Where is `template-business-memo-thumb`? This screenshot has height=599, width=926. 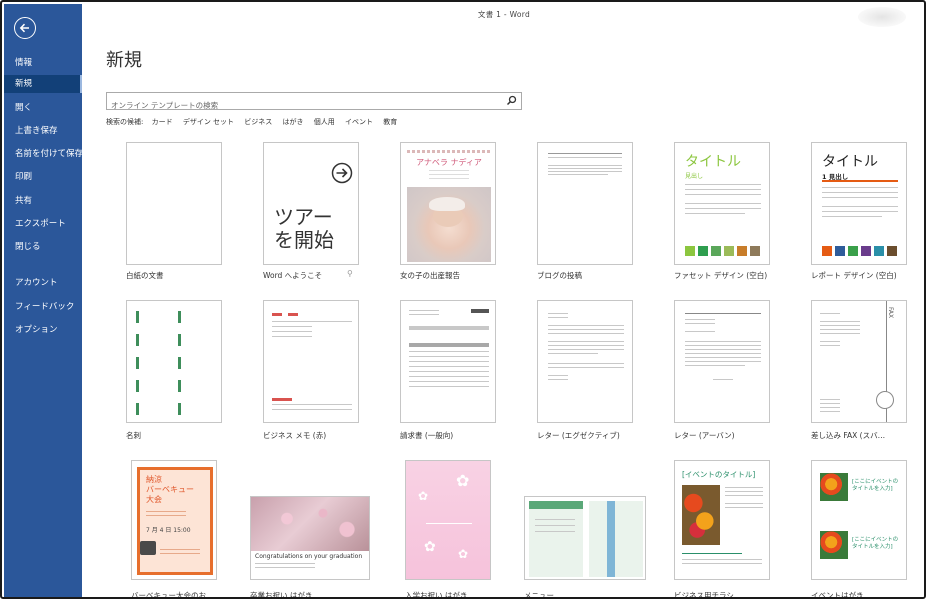 template-business-memo-thumb is located at coordinates (311, 361).